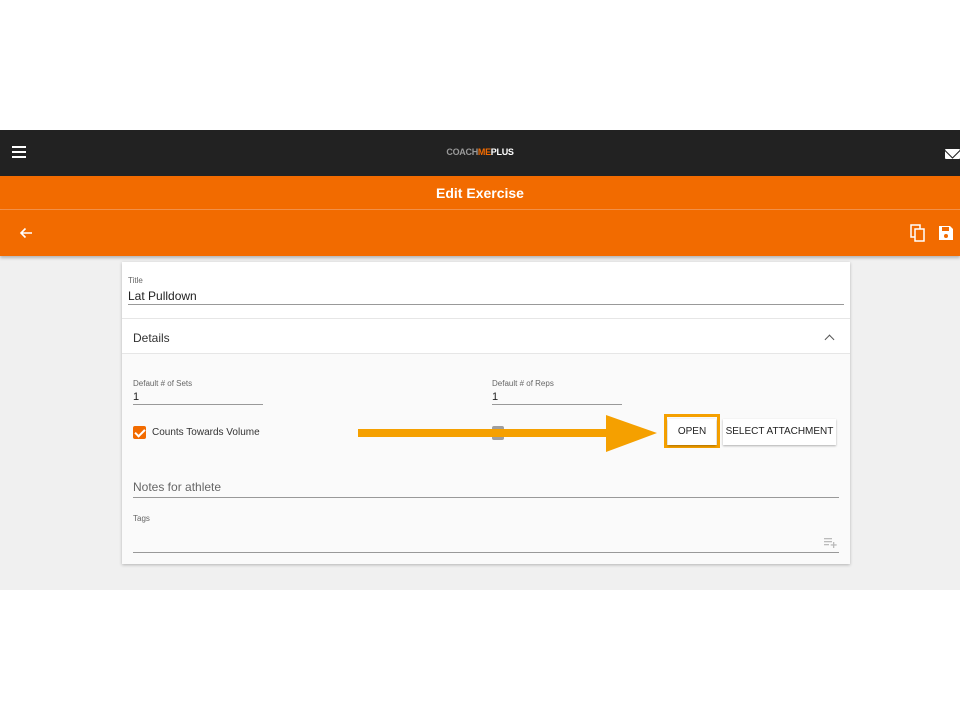 The height and width of the screenshot is (720, 960). I want to click on tags-field-label: Tags, so click(141, 518).